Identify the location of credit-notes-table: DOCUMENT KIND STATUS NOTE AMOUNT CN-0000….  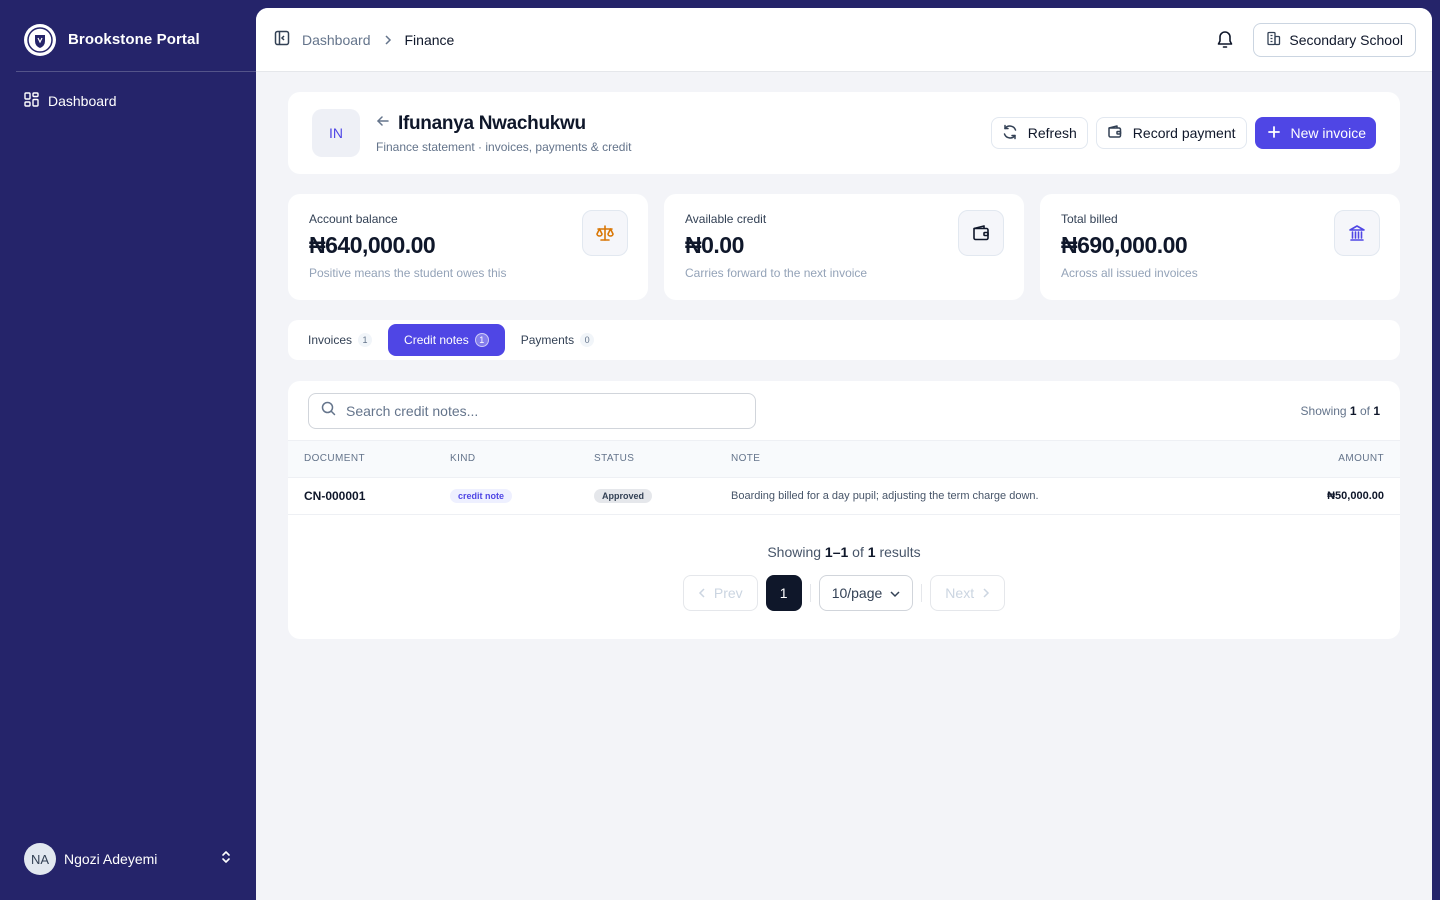
(844, 478).